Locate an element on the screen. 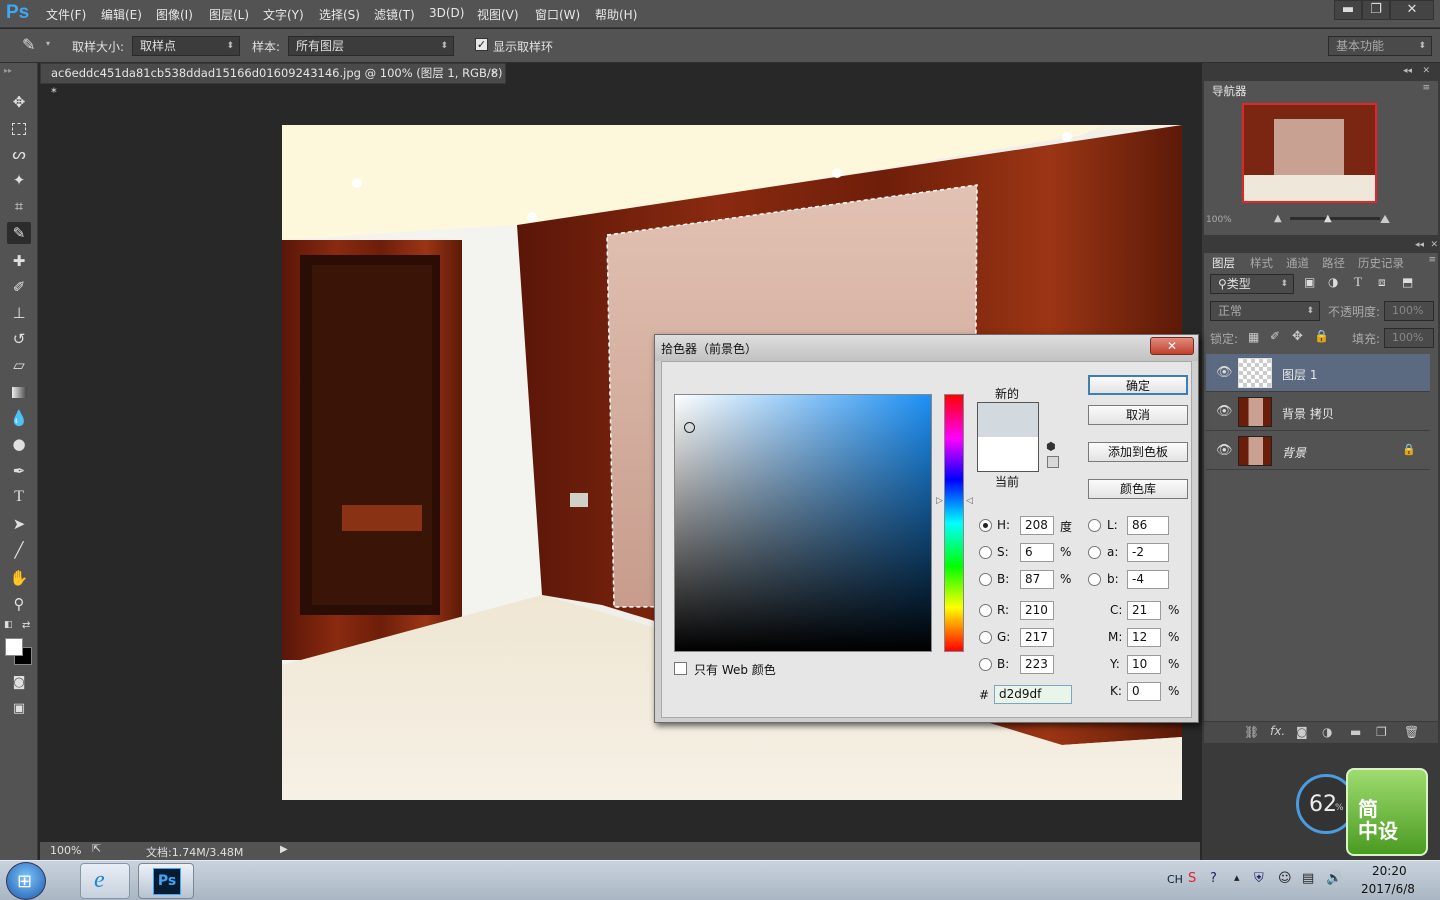 The image size is (1440, 900). add-to-swatches-button: 添加到色板 is located at coordinates (1138, 452).